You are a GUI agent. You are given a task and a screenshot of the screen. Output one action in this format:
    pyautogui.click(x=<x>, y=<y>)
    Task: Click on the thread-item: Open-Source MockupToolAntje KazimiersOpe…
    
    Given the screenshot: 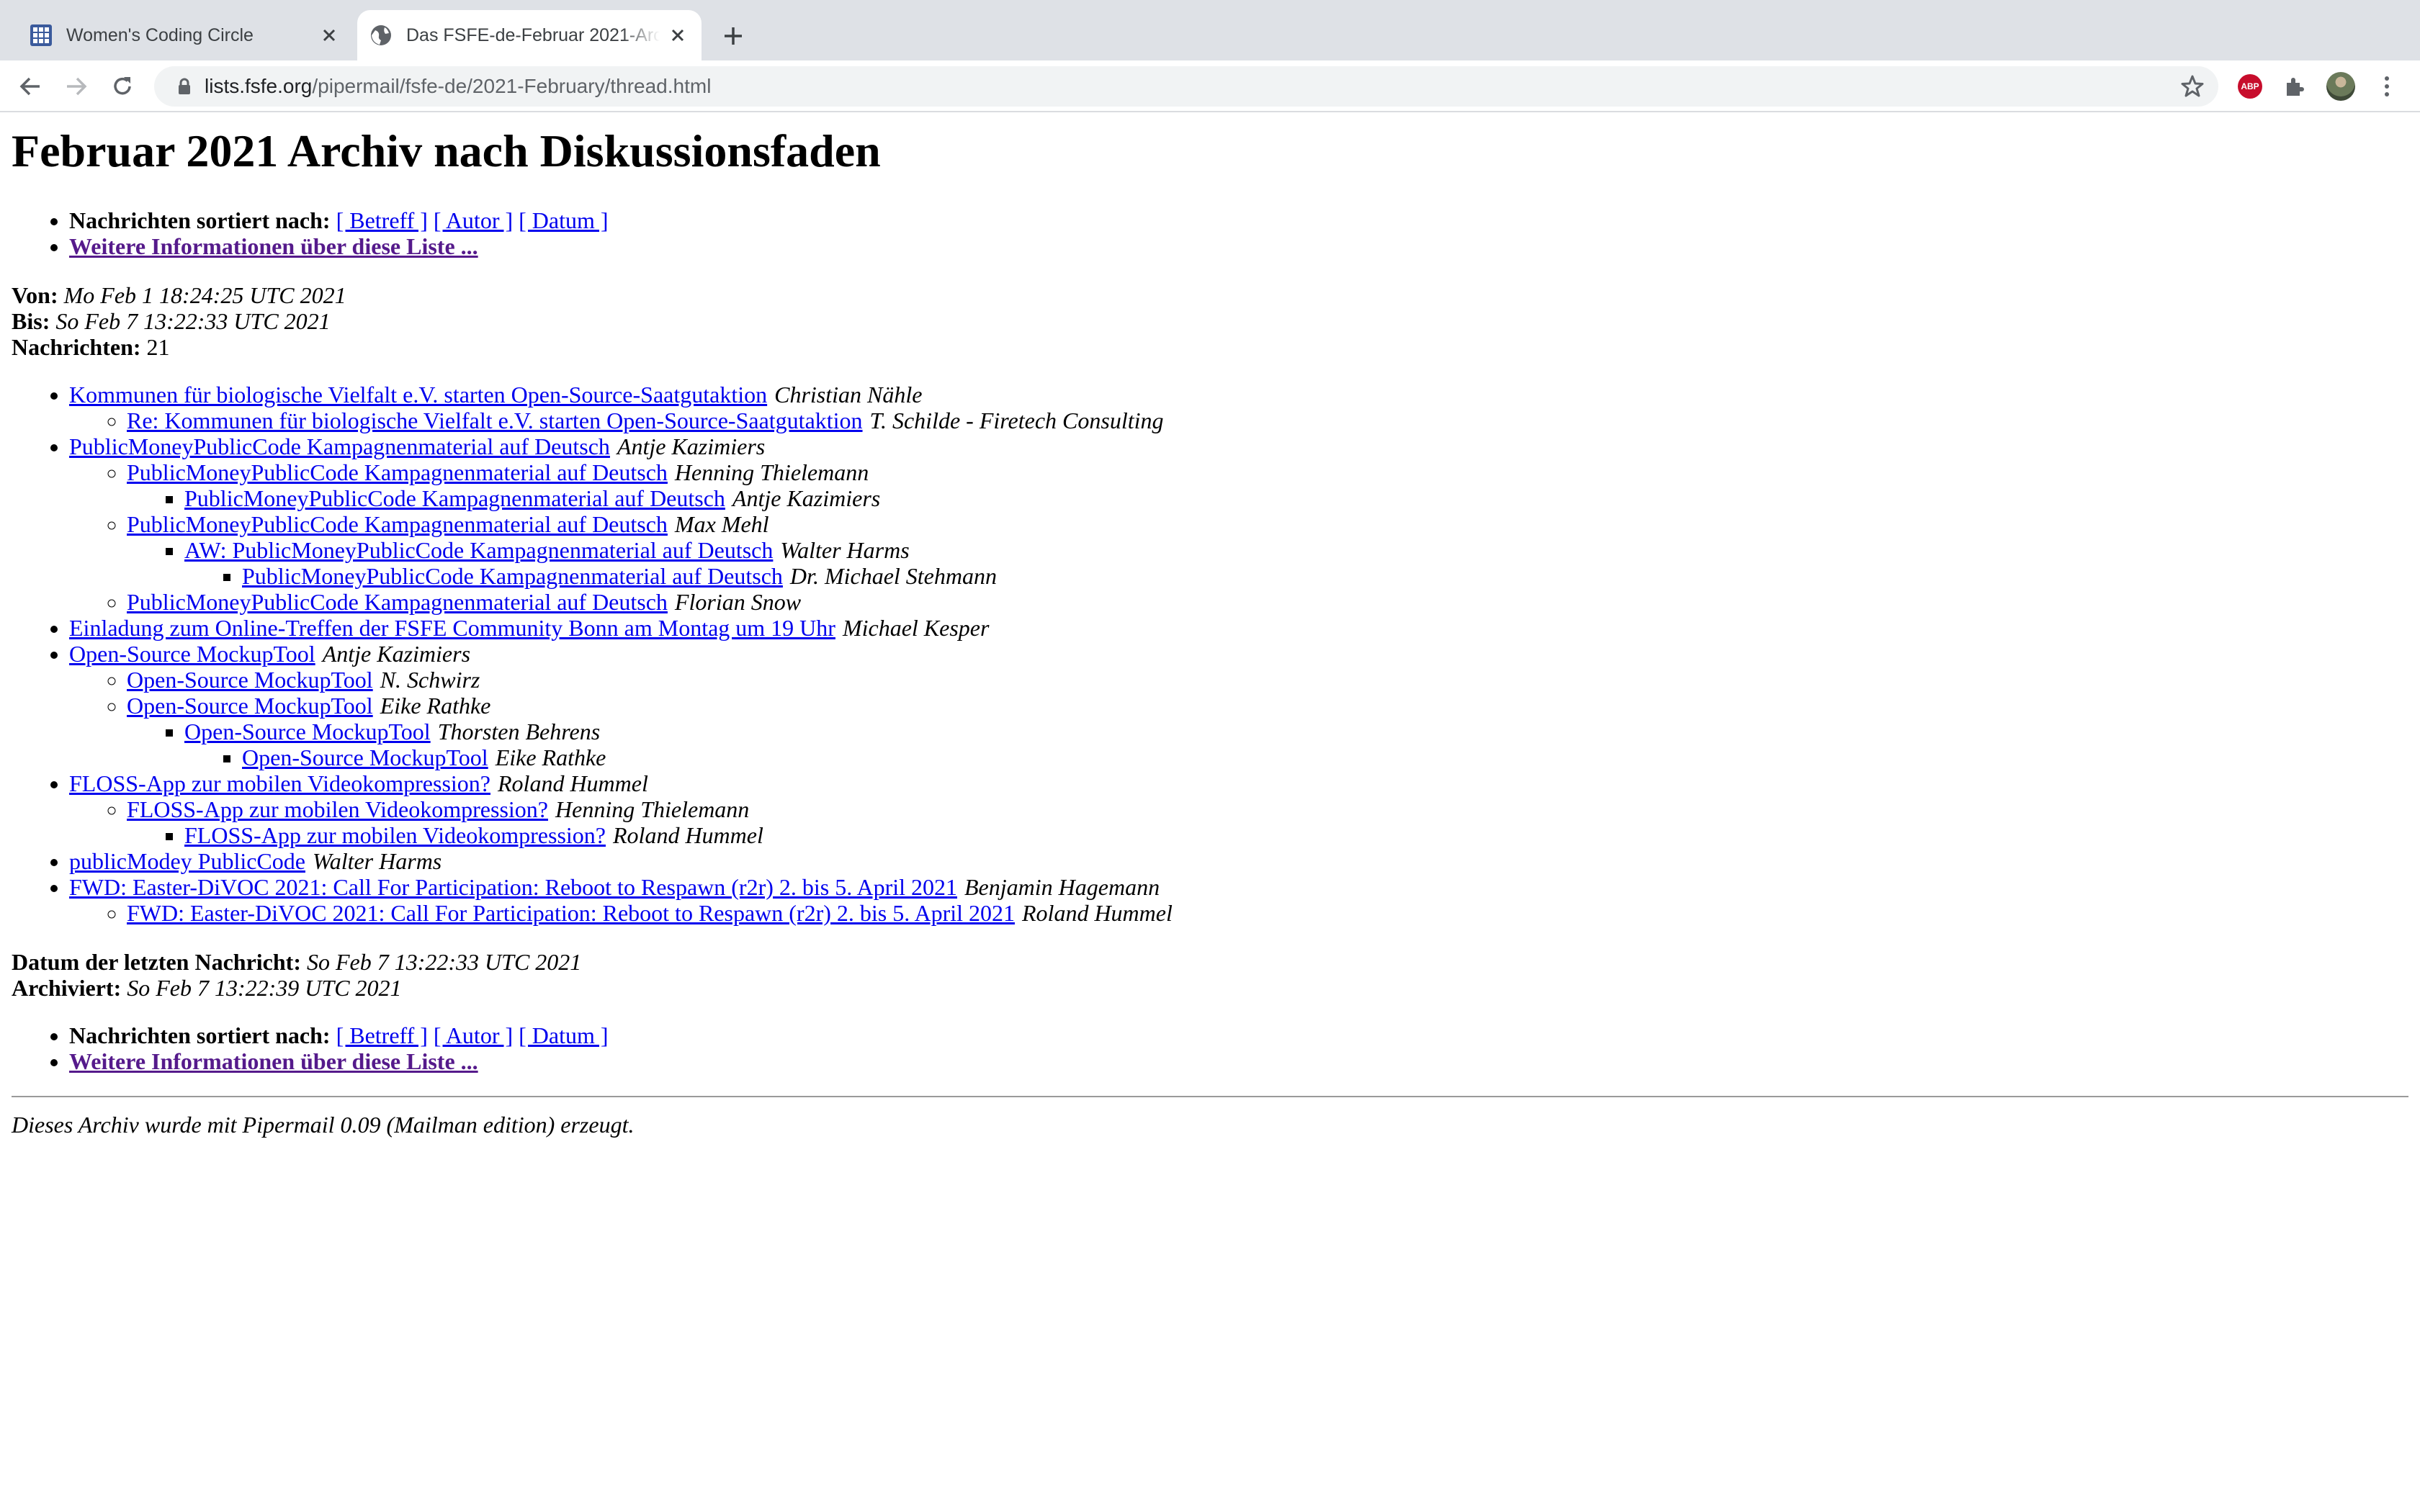 What is the action you would take?
    pyautogui.click(x=1238, y=705)
    